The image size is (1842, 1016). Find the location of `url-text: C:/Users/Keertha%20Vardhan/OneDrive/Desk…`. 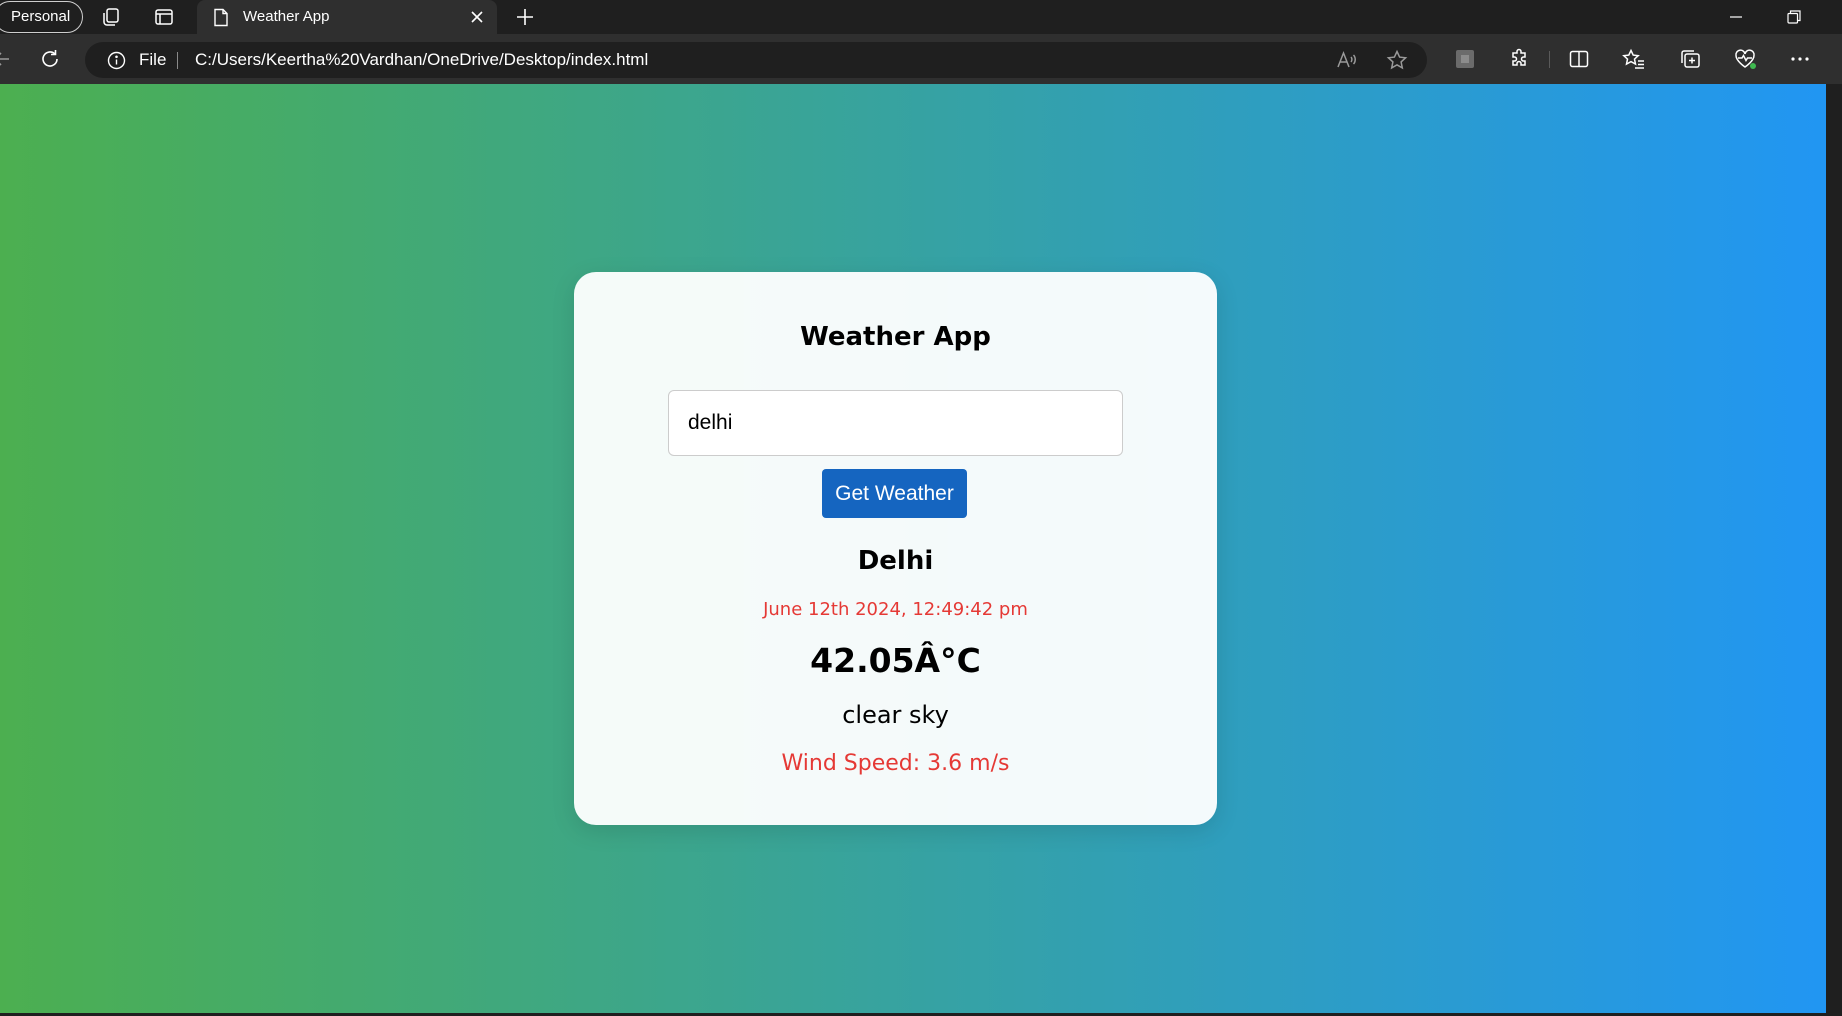

url-text: C:/Users/Keertha%20Vardhan/OneDrive/Desk… is located at coordinates (421, 60).